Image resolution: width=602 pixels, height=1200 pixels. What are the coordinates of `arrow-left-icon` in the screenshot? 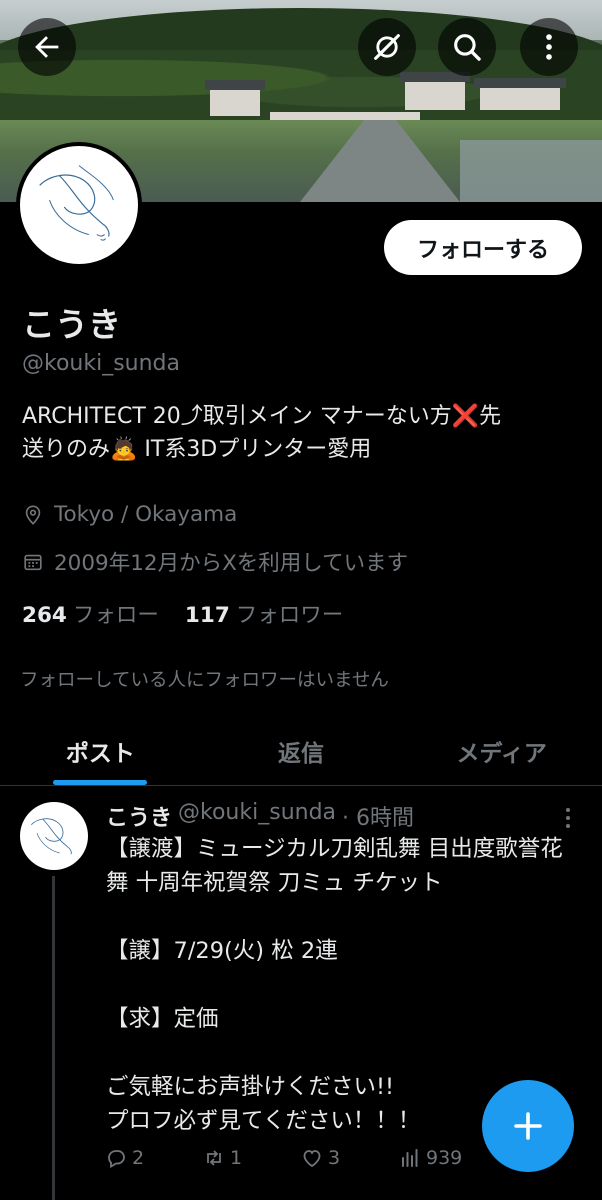 It's located at (47, 47).